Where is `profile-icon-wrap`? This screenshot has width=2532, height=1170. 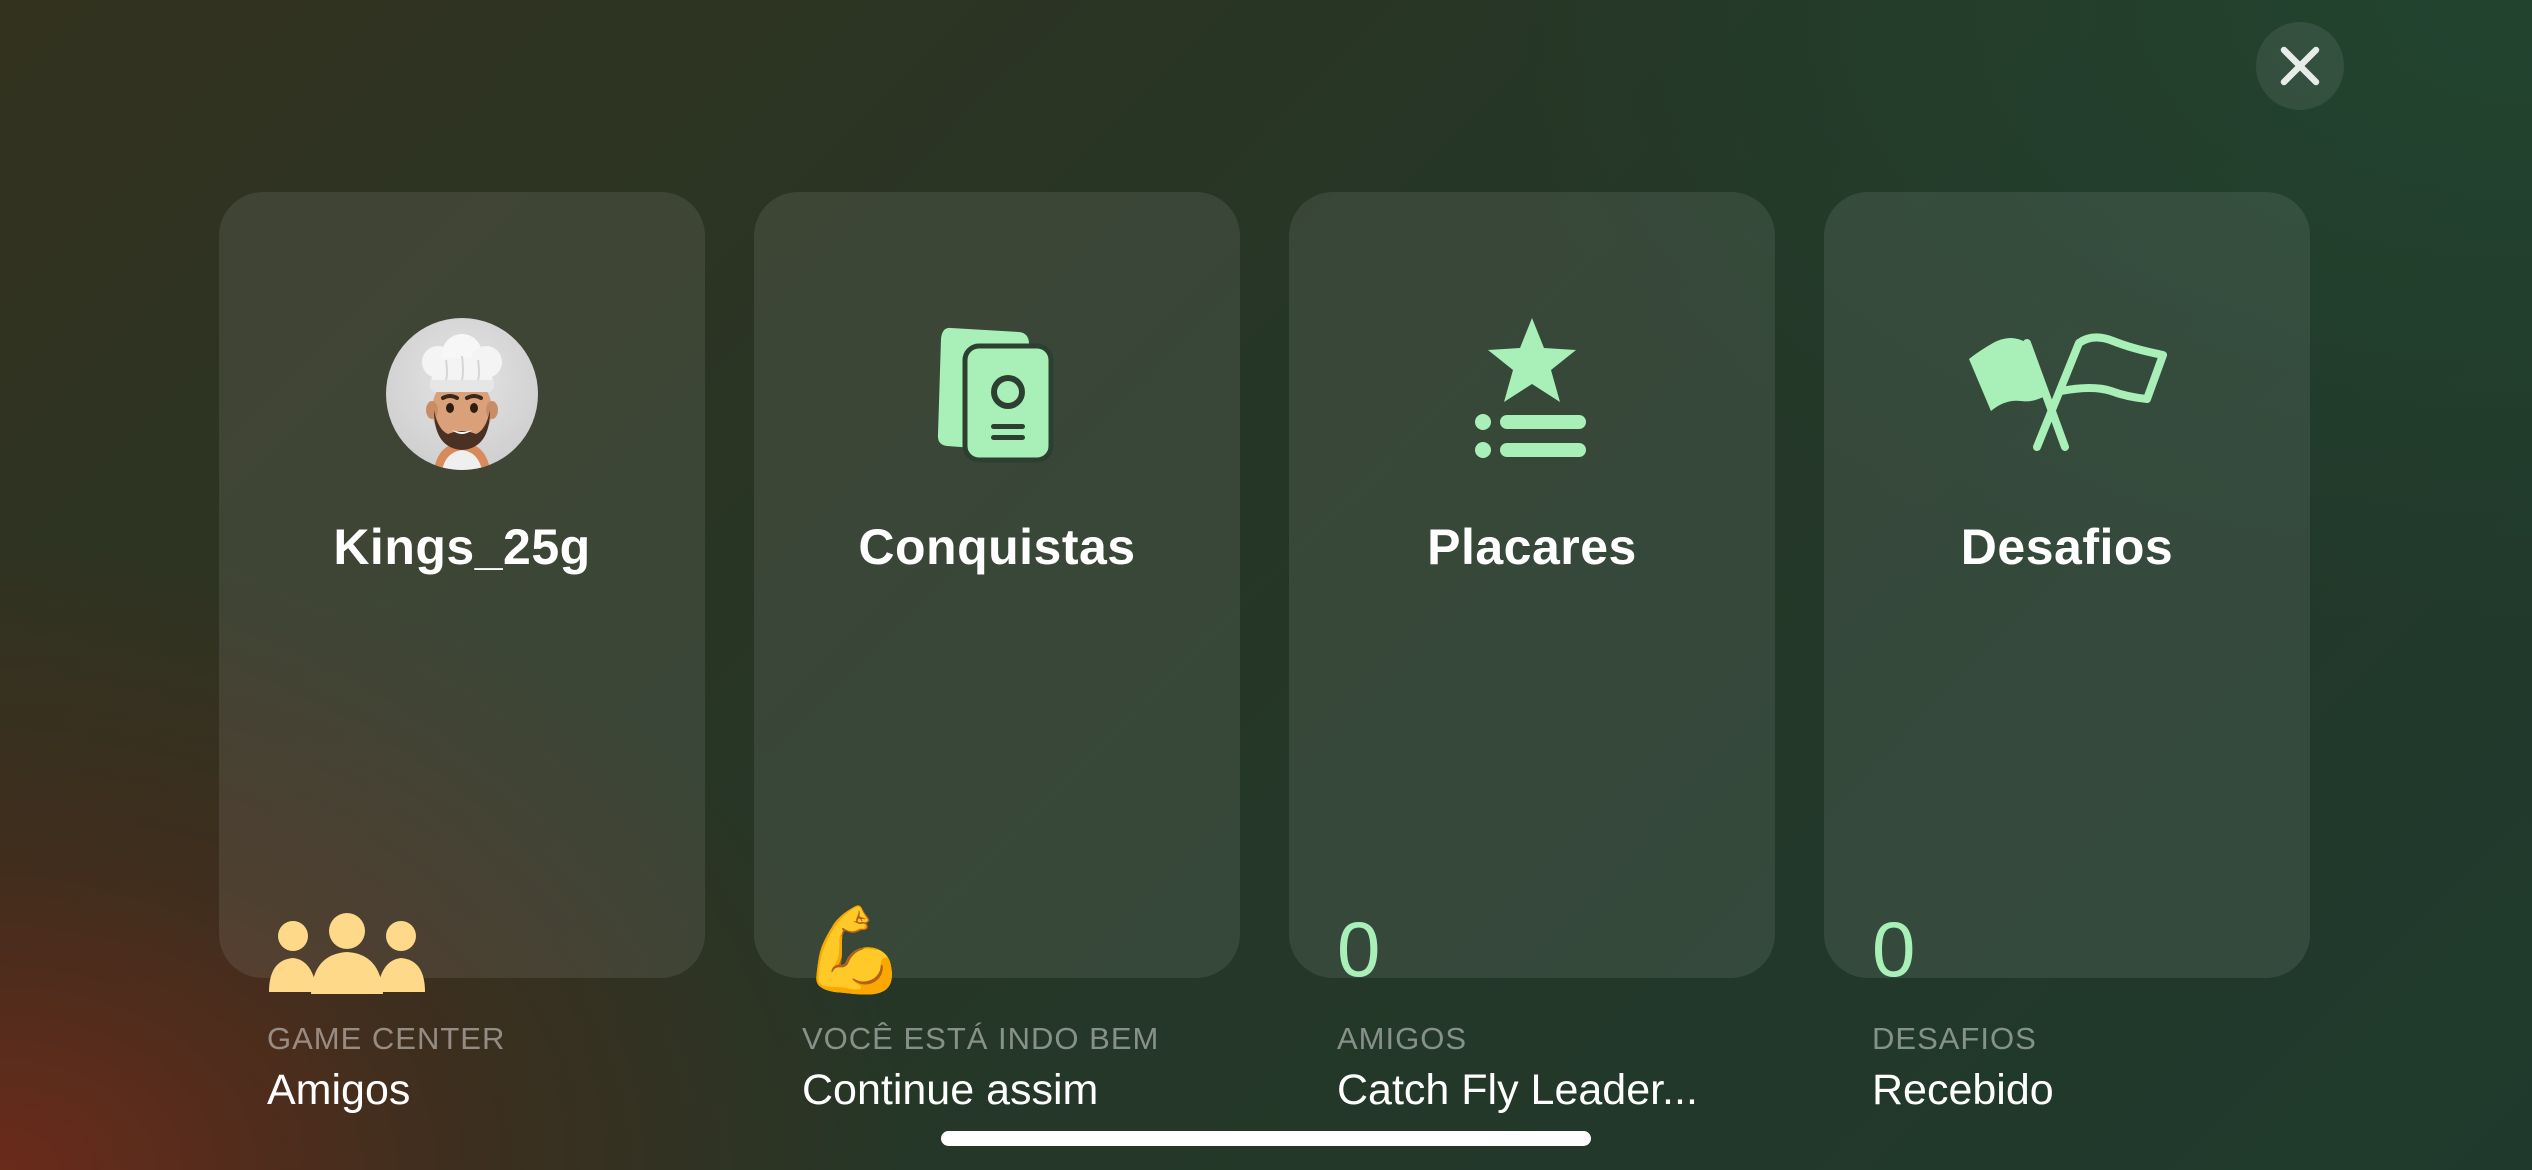 profile-icon-wrap is located at coordinates (462, 394).